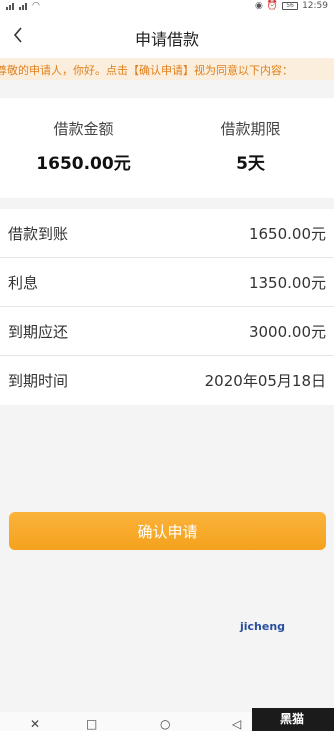 This screenshot has height=731, width=334. What do you see at coordinates (315, 6) in the screenshot?
I see `status-time: 12:59` at bounding box center [315, 6].